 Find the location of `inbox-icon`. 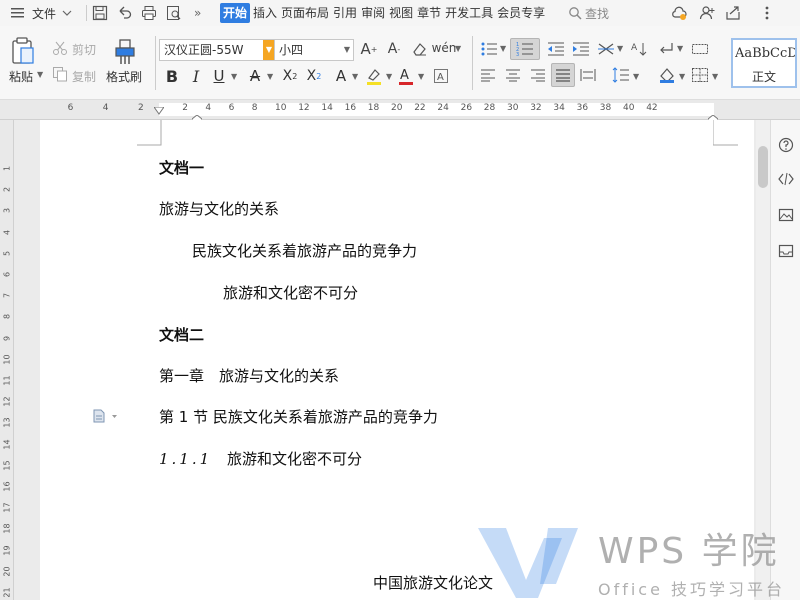

inbox-icon is located at coordinates (786, 251).